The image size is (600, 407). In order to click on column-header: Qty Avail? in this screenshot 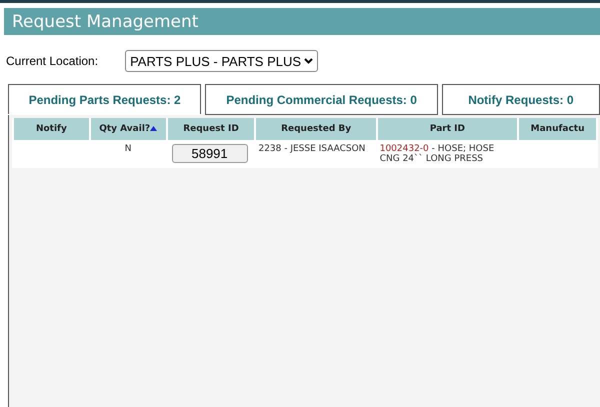, I will do `click(128, 129)`.